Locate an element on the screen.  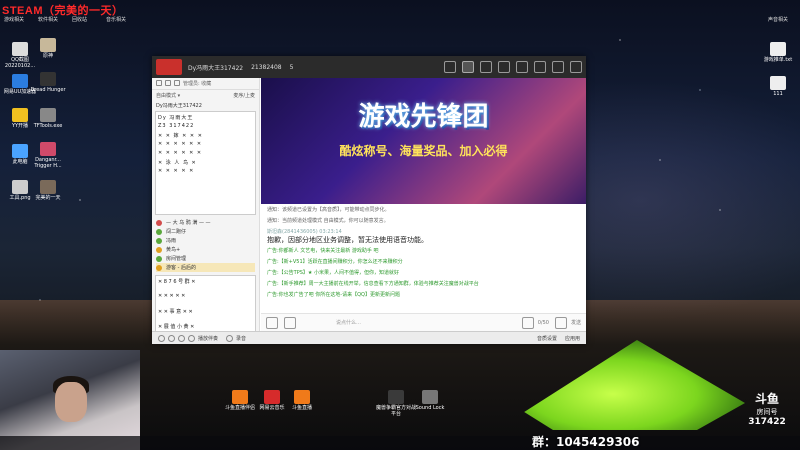
warcraft-icon is located at coordinates (396, 397).